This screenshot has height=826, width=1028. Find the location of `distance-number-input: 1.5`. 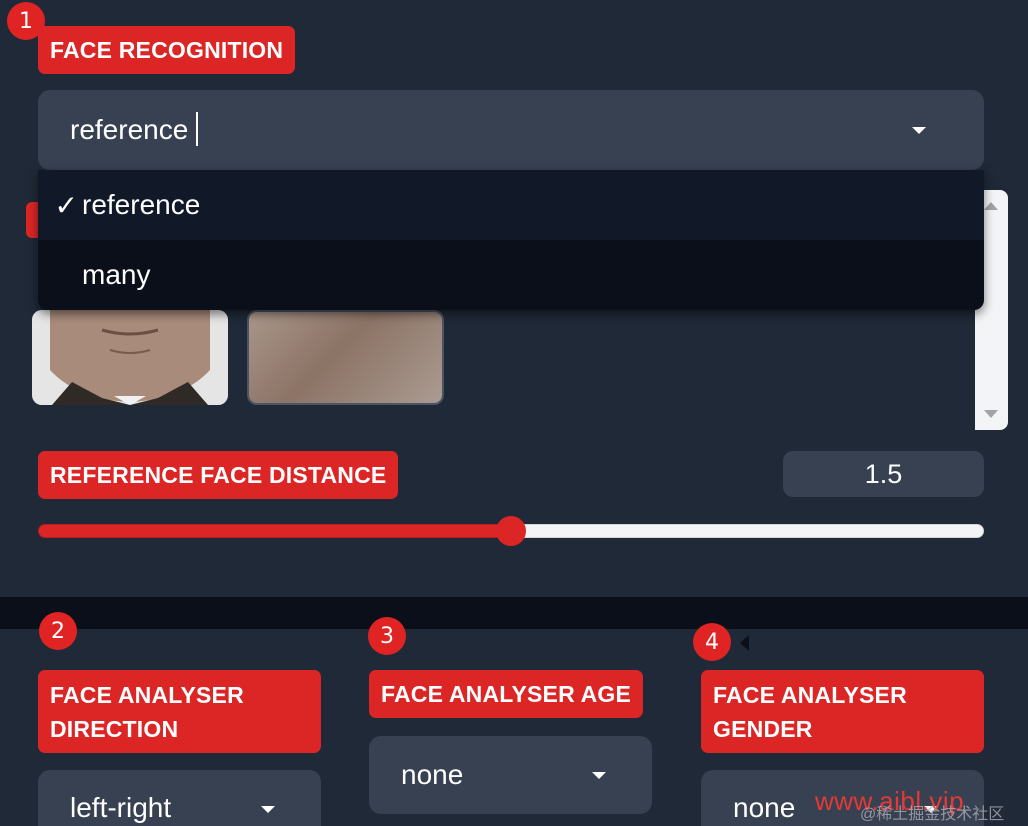

distance-number-input: 1.5 is located at coordinates (883, 474).